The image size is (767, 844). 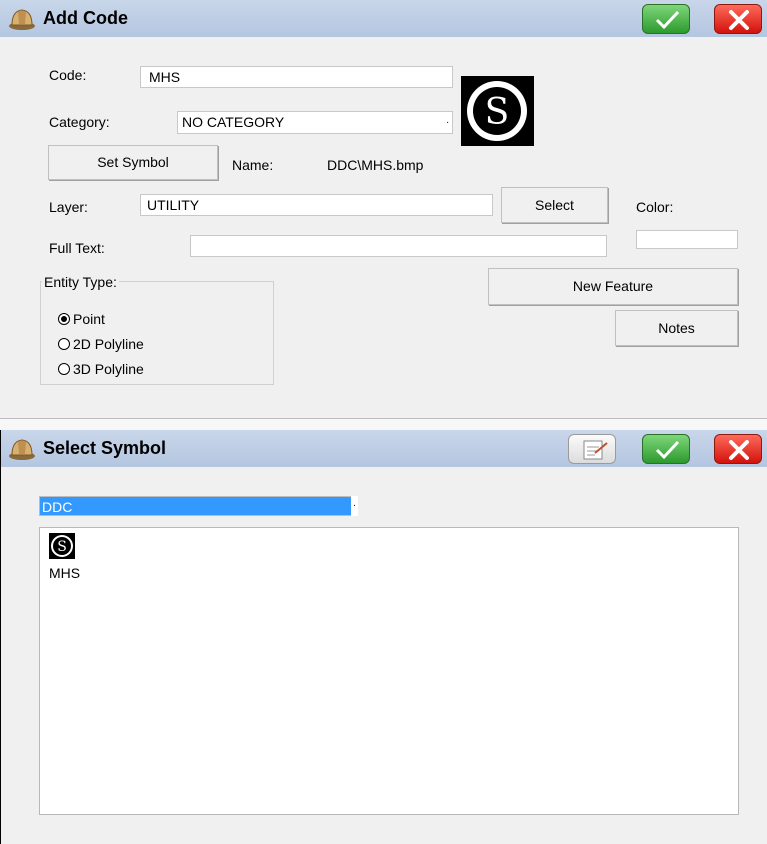 I want to click on notes-button: Notes, so click(x=676, y=328).